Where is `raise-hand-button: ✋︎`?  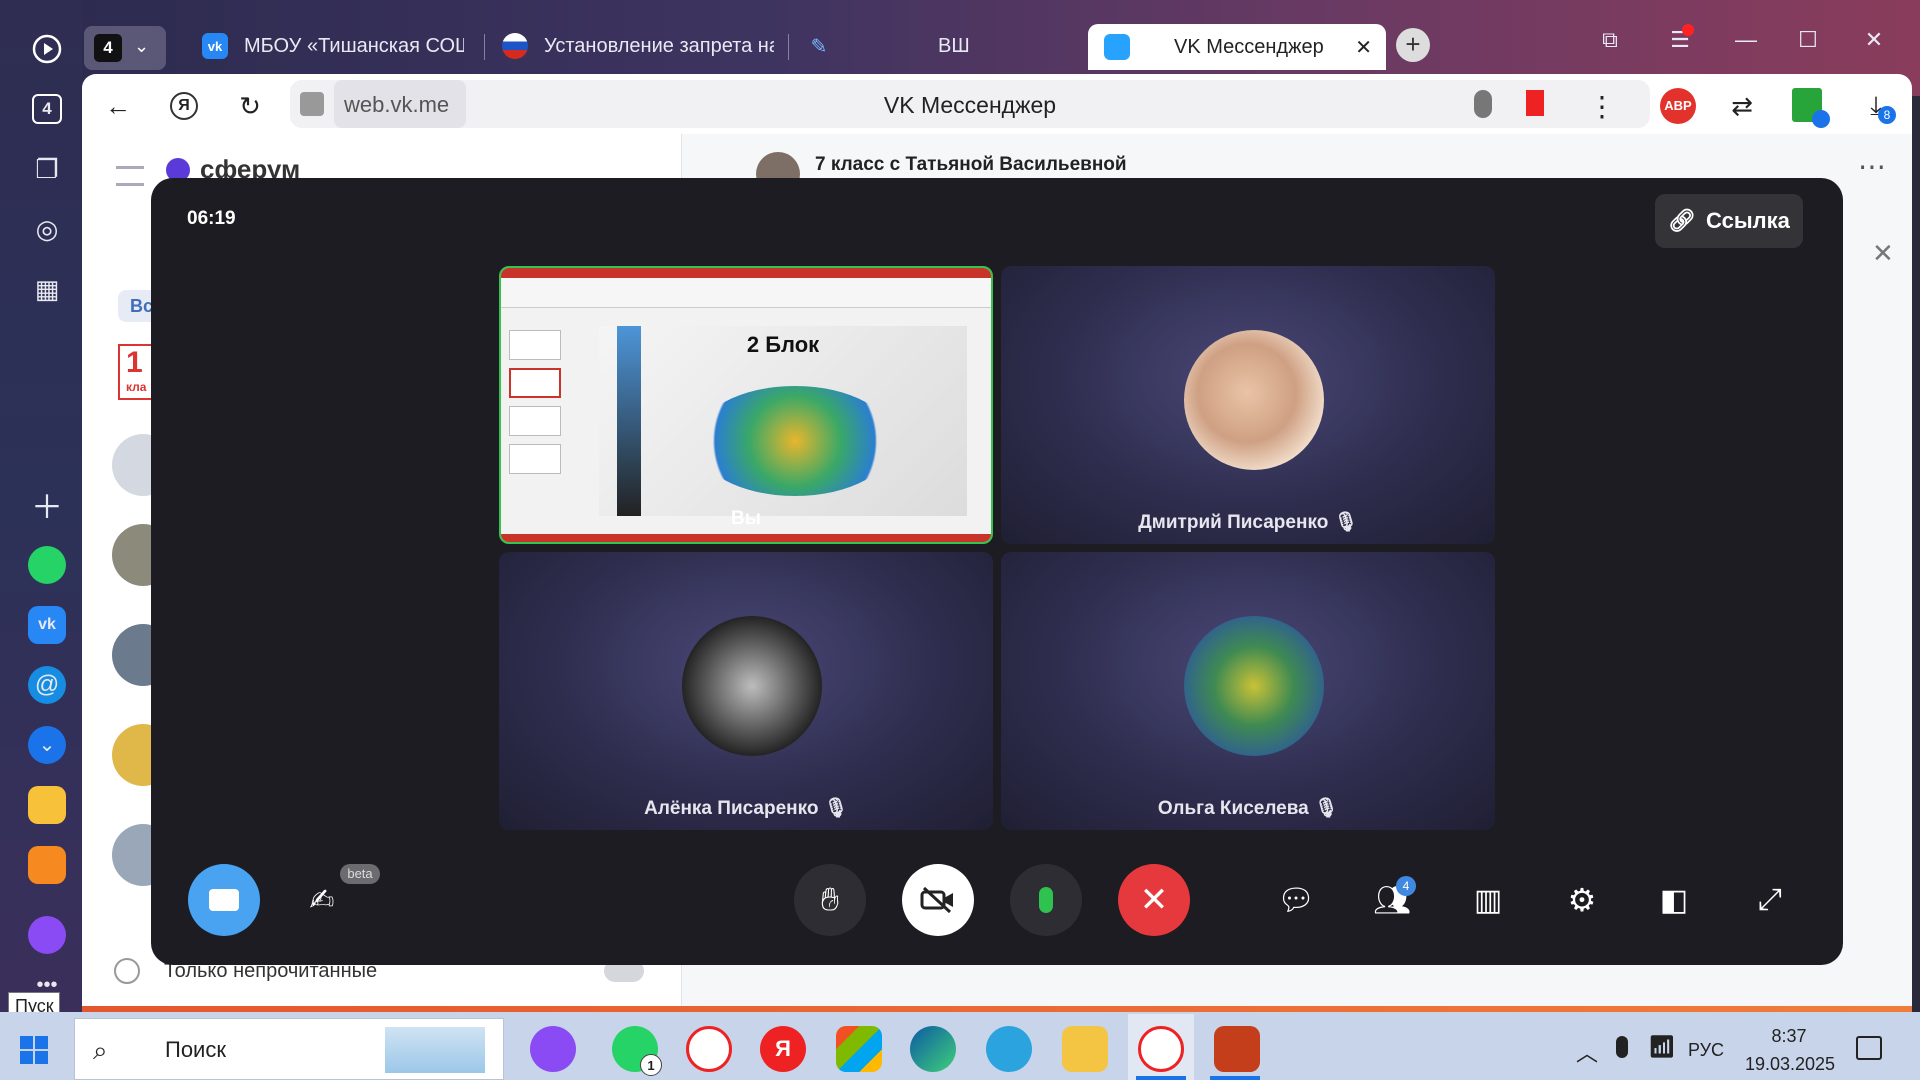
raise-hand-button: ✋︎ is located at coordinates (830, 900).